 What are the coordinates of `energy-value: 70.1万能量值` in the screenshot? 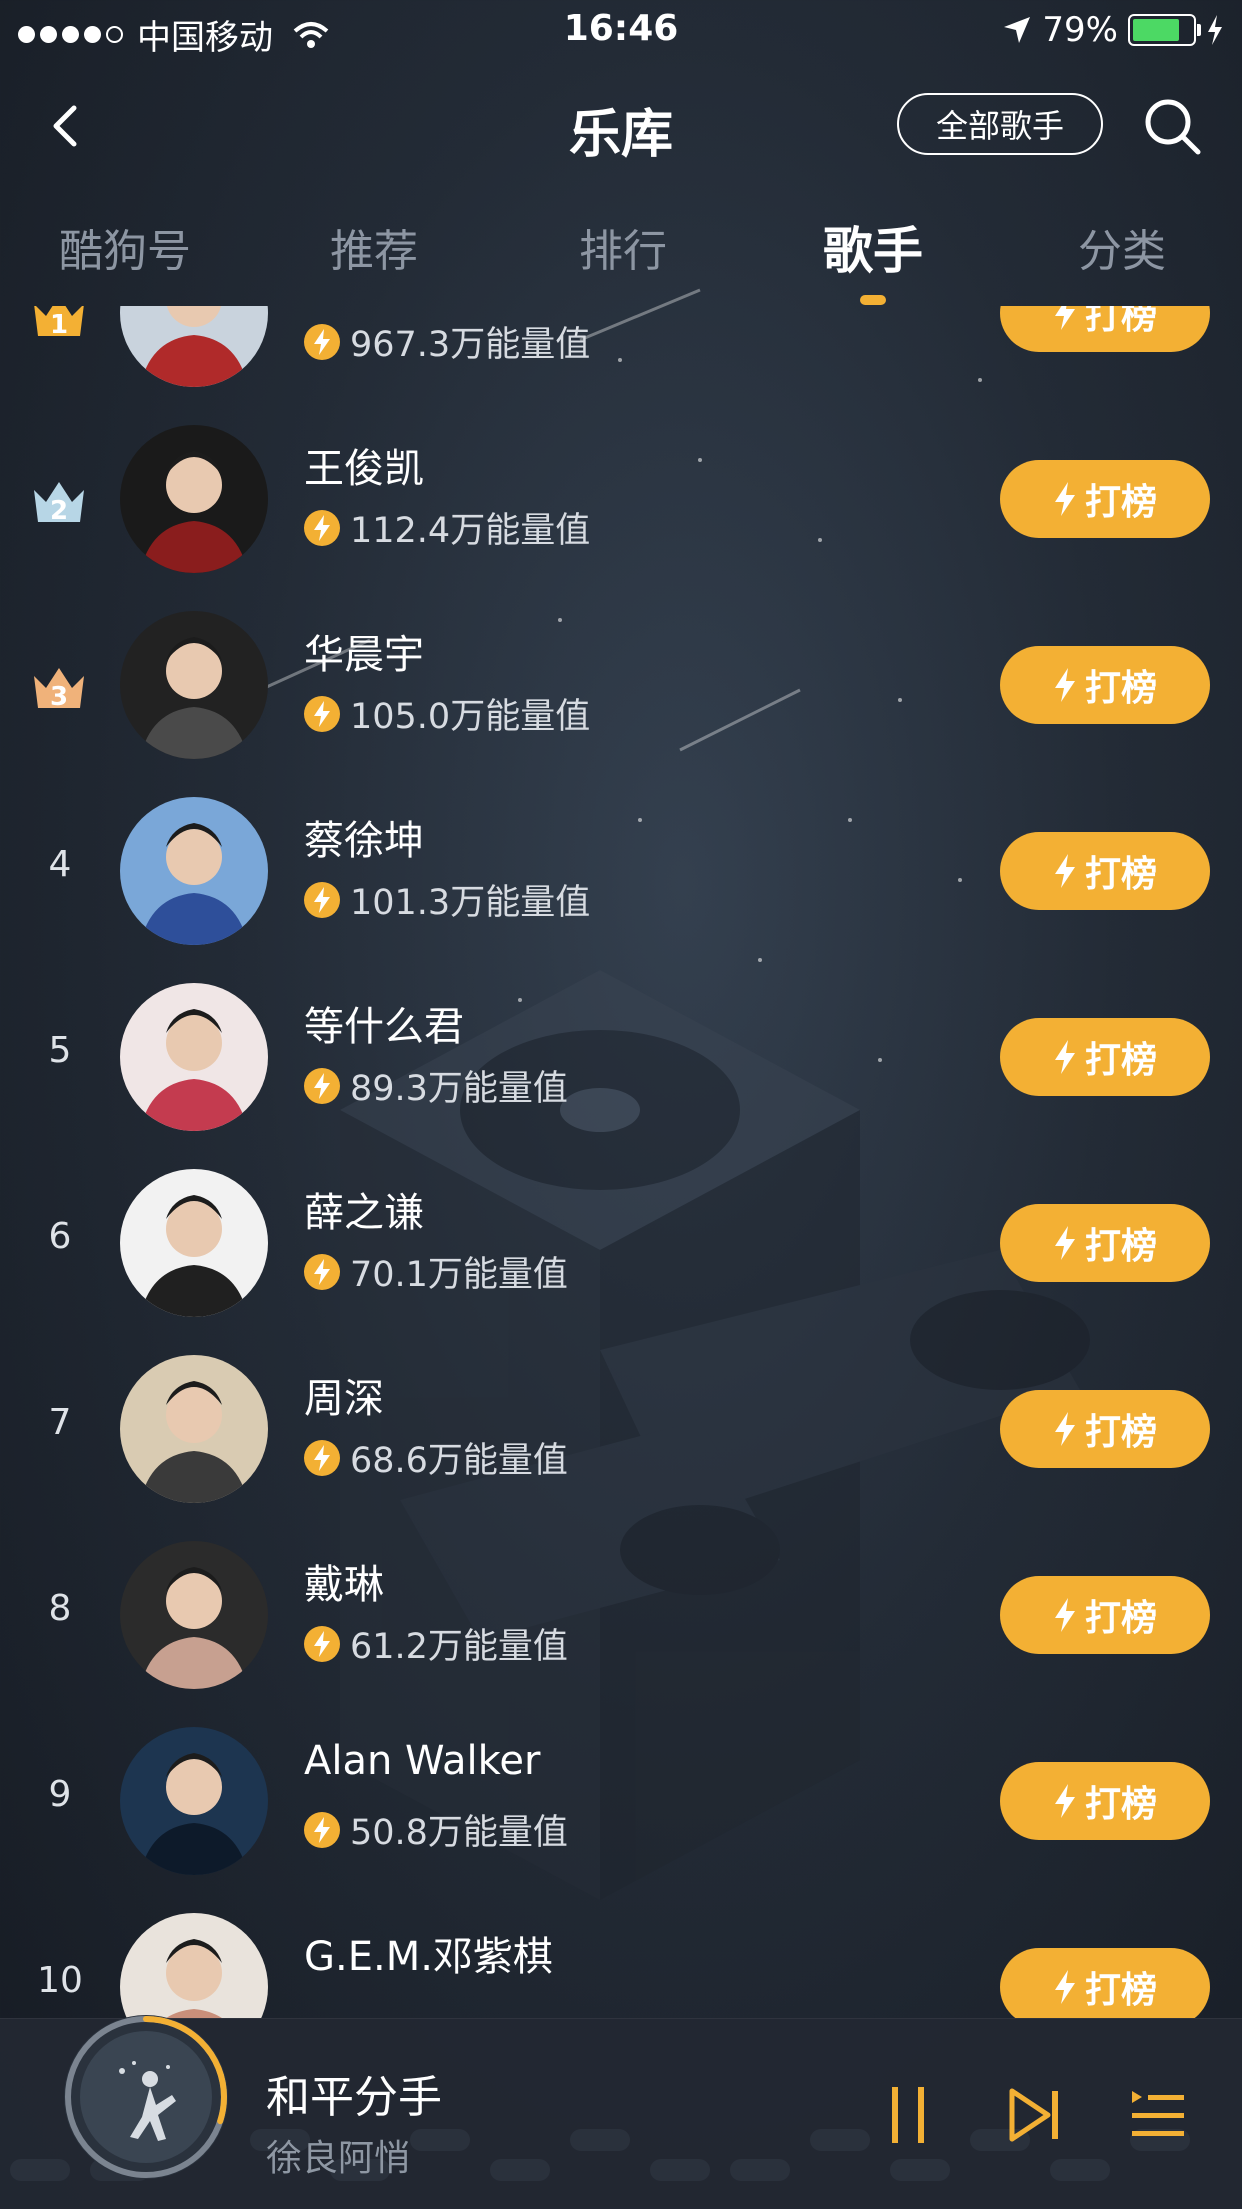 It's located at (436, 1271).